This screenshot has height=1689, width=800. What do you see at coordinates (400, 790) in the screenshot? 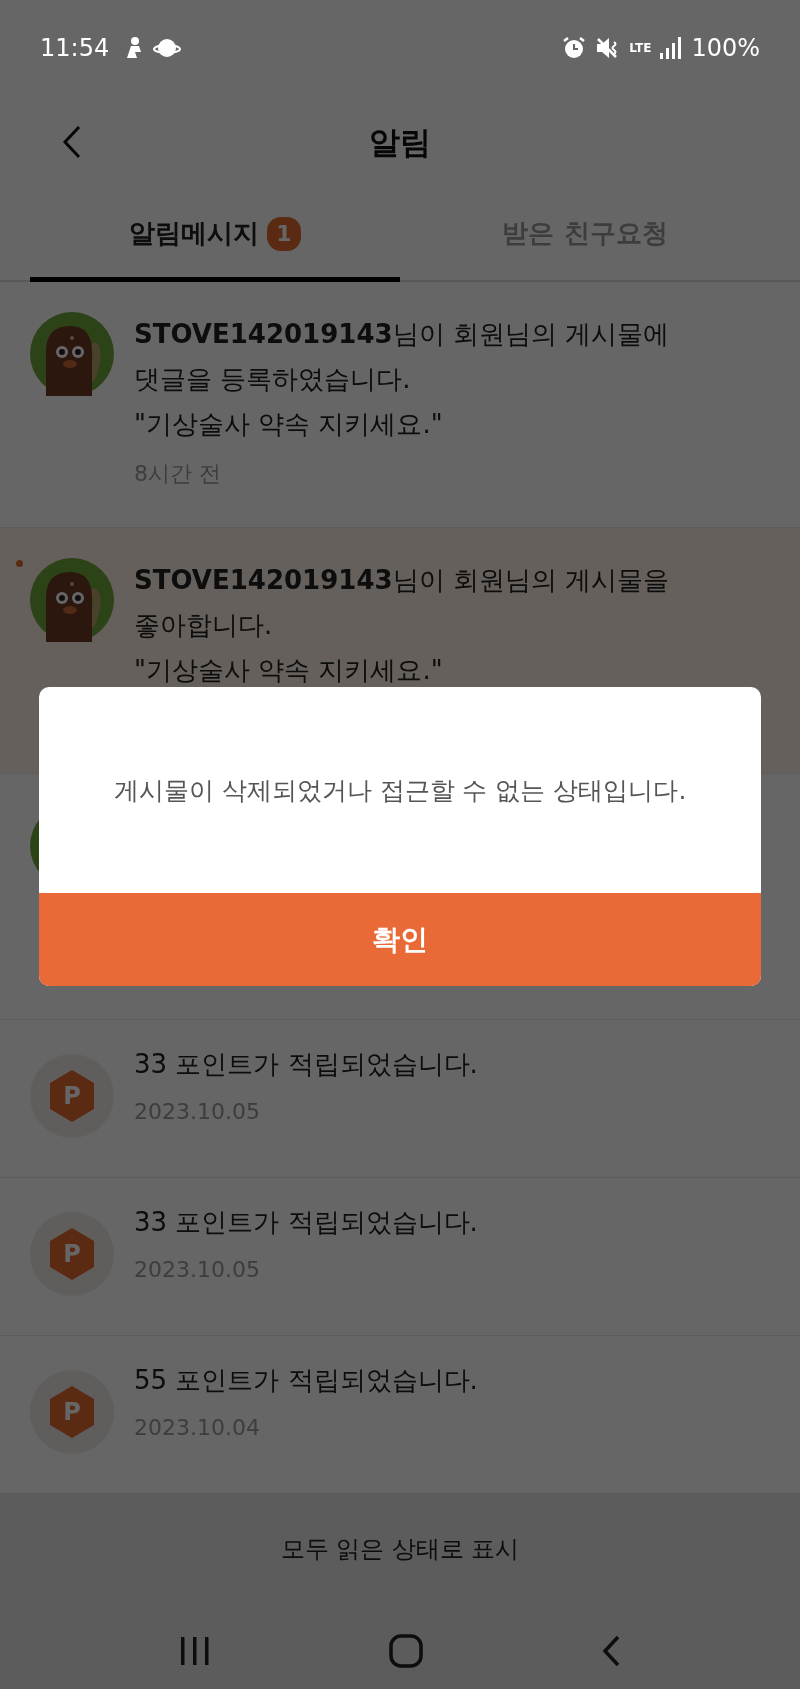
I see `dialog-message: 게시물이 삭제되었거나 접근할 수 없는 상태입니다.` at bounding box center [400, 790].